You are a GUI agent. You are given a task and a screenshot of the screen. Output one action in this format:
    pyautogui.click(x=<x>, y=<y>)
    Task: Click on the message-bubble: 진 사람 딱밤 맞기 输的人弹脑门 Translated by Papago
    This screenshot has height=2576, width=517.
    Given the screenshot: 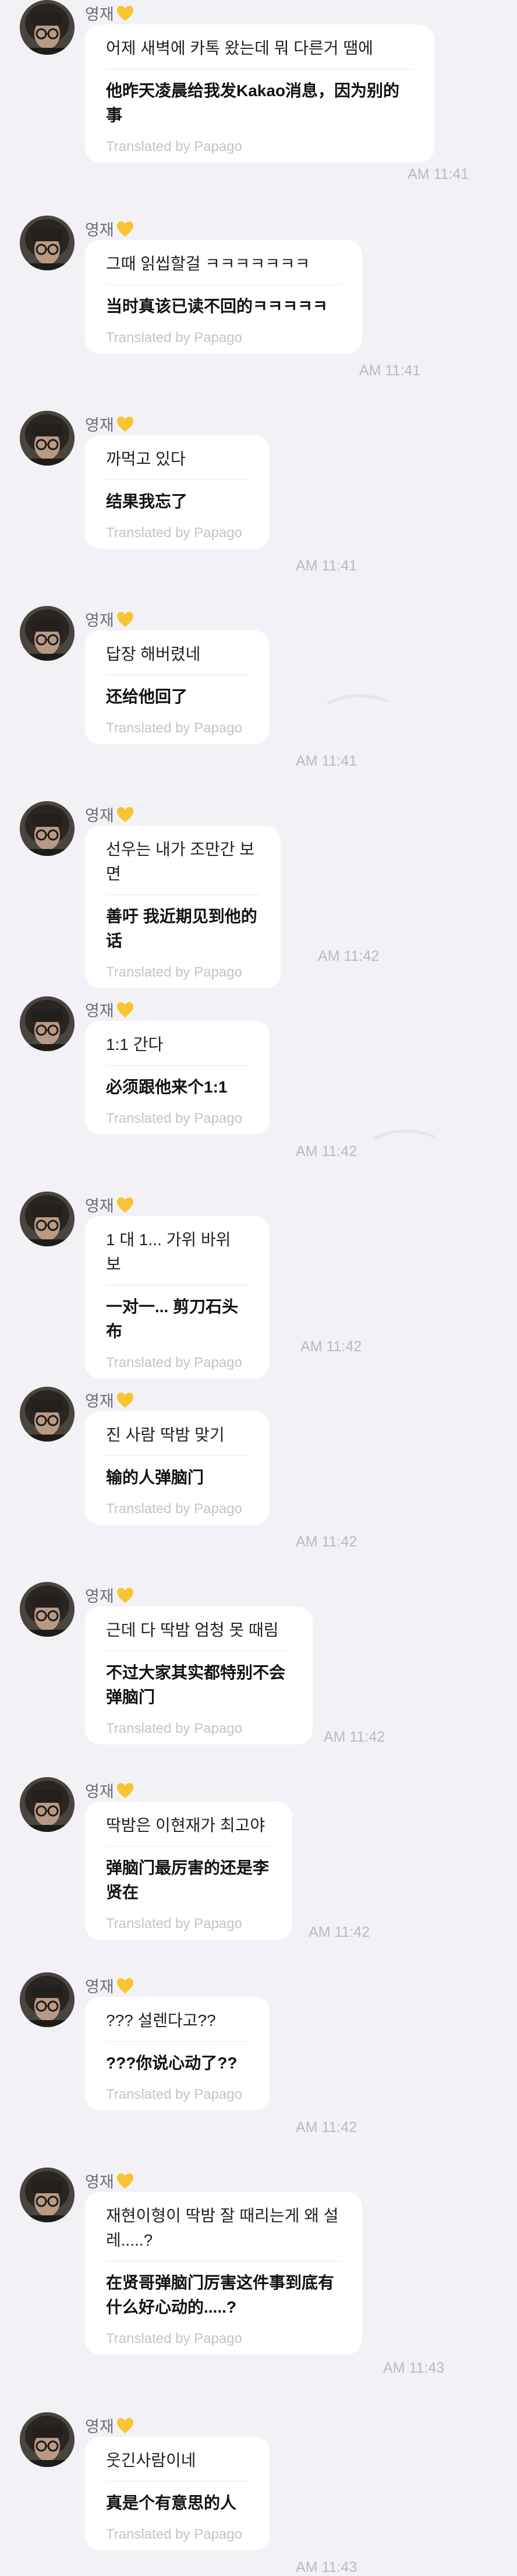 What is the action you would take?
    pyautogui.click(x=177, y=1468)
    